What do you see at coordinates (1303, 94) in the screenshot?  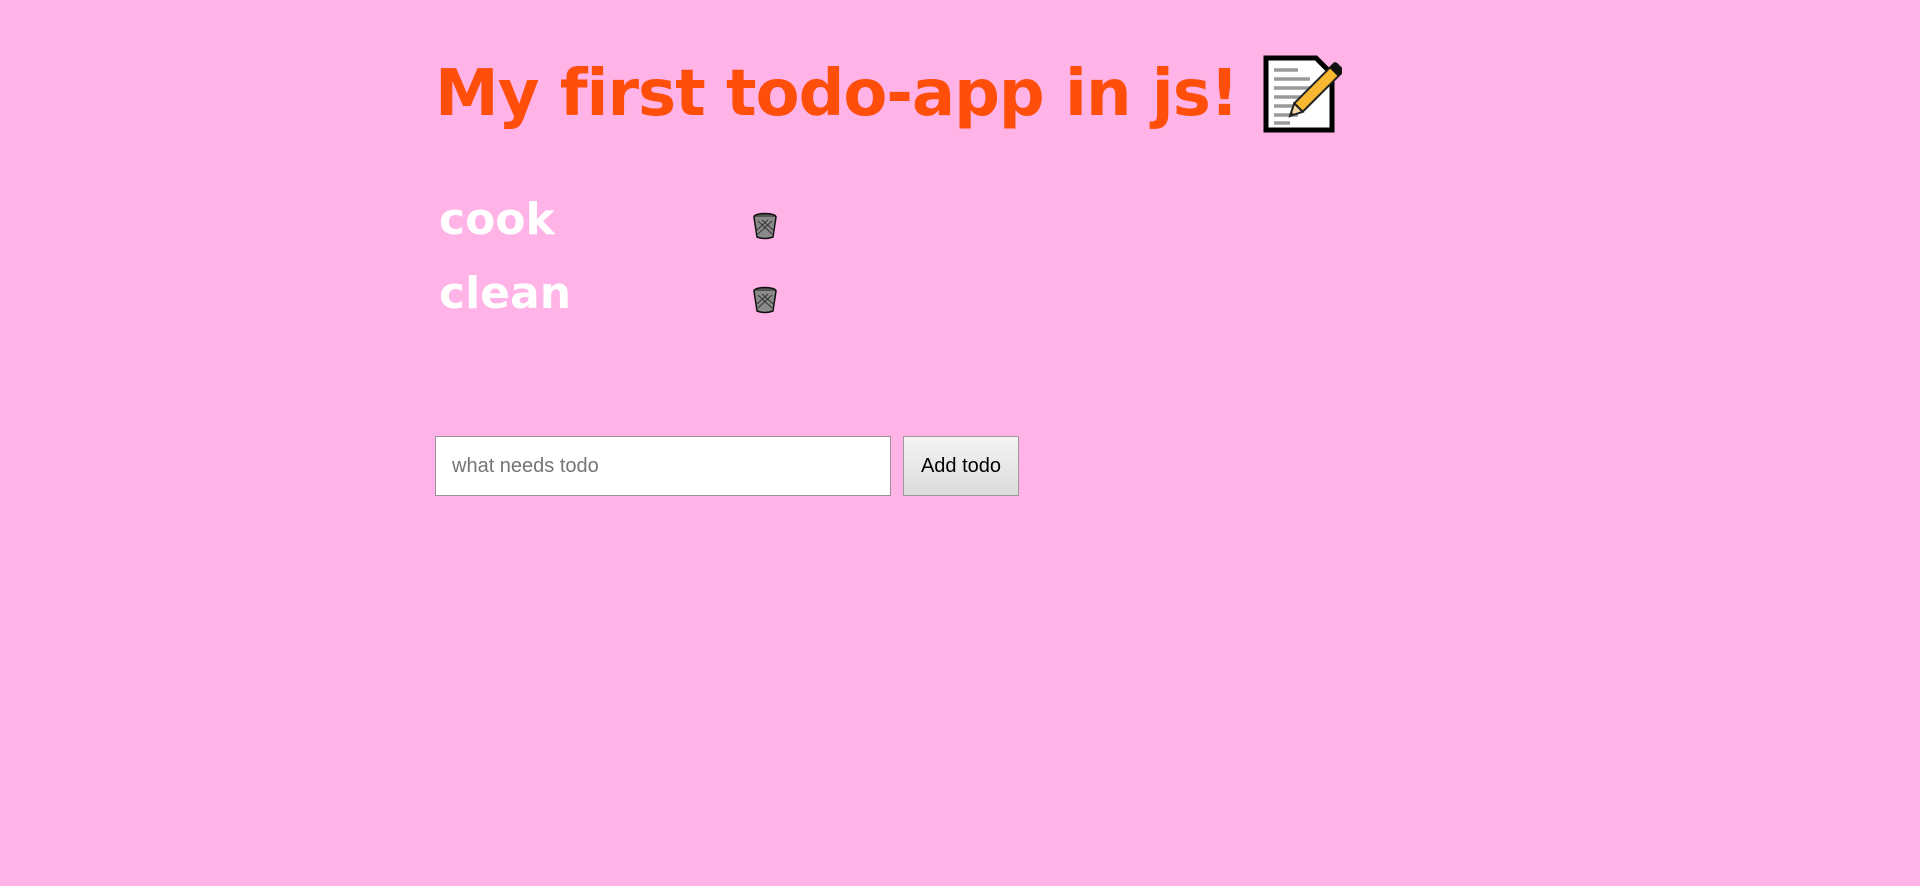 I see `memo-icon` at bounding box center [1303, 94].